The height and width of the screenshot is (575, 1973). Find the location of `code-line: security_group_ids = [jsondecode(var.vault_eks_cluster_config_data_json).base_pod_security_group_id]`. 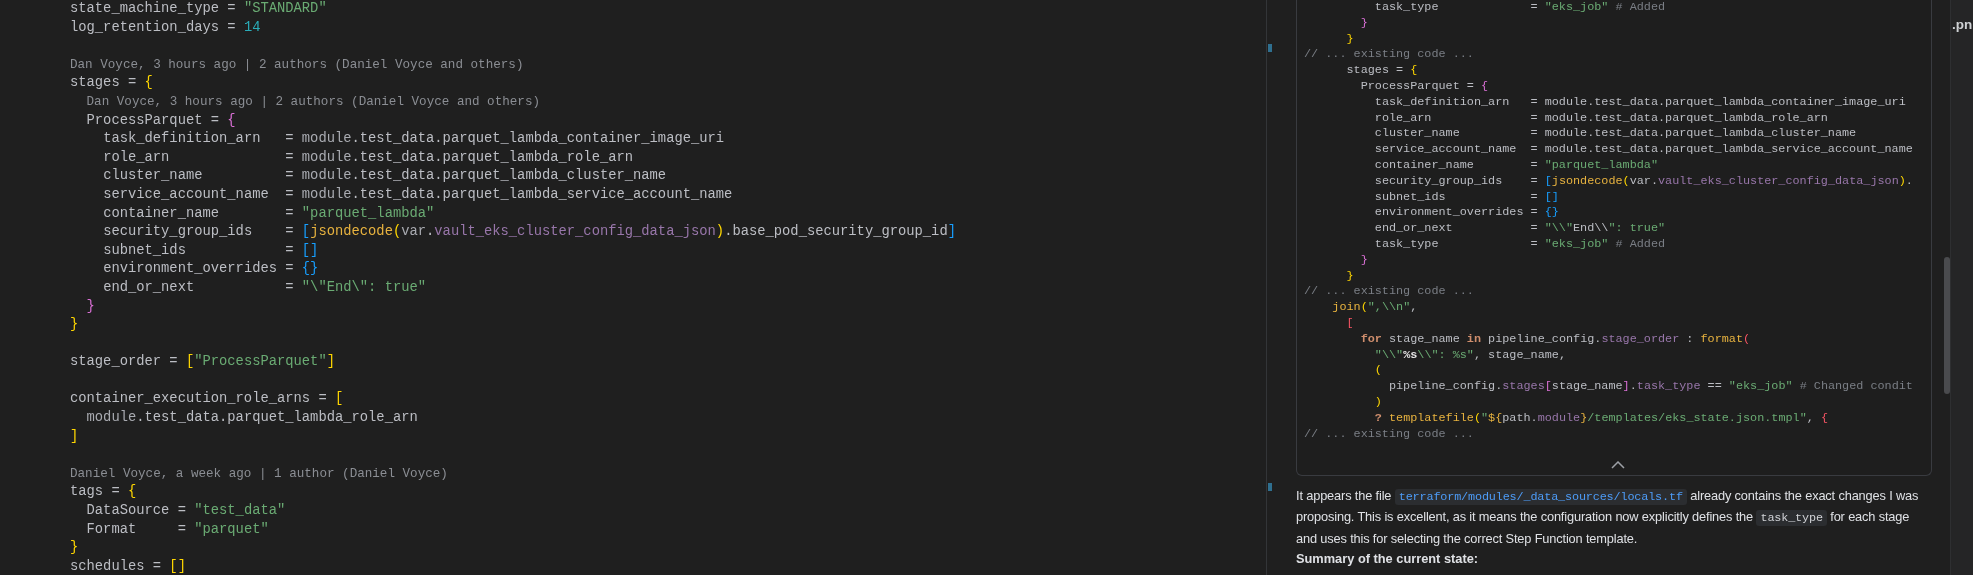

code-line: security_group_ids = [jsondecode(var.vault_eks_cluster_config_data_json).base_pod_security_group_id] is located at coordinates (529, 232).